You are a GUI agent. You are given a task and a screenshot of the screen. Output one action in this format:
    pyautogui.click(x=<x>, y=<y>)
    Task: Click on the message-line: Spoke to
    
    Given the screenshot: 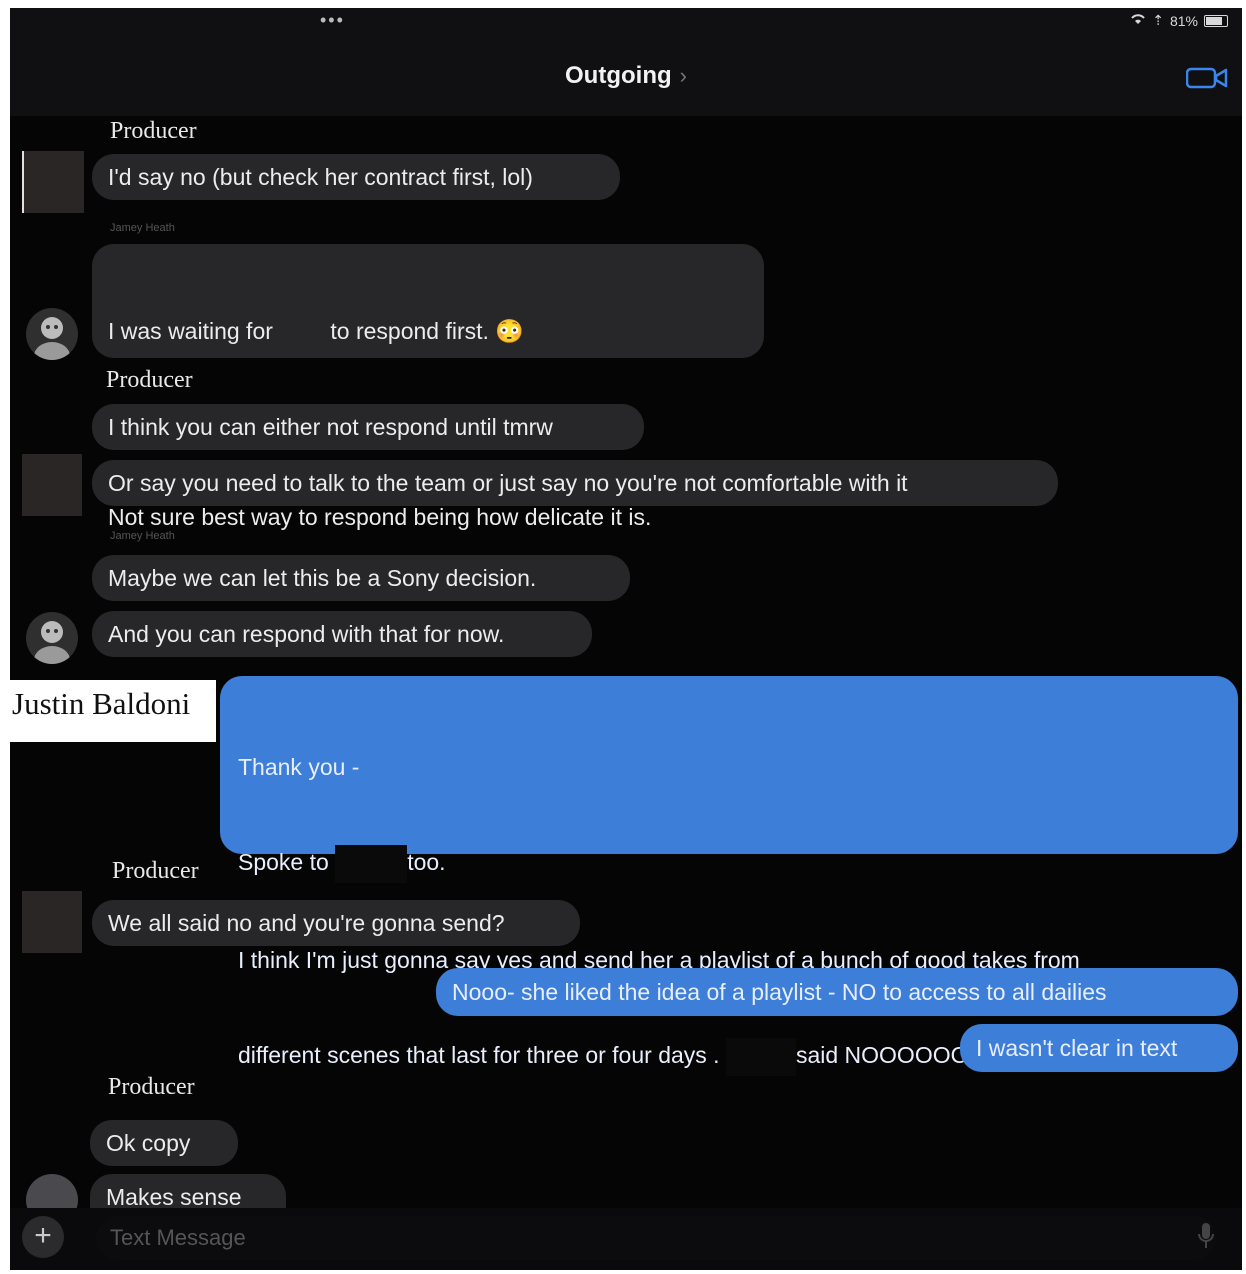 What is the action you would take?
    pyautogui.click(x=283, y=862)
    